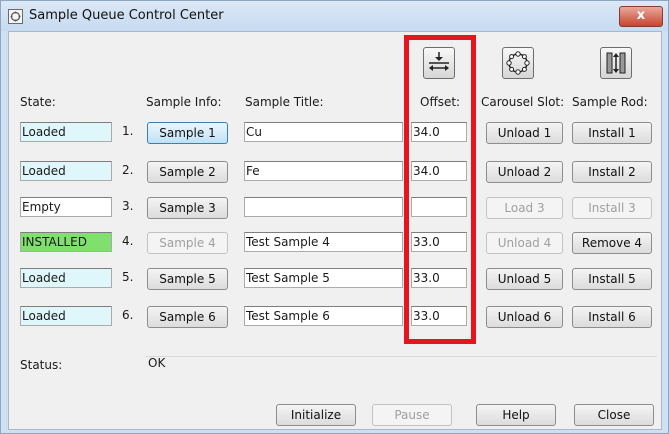 The height and width of the screenshot is (434, 669). Describe the element at coordinates (187, 208) in the screenshot. I see `sample-info-button: Sample 3` at that location.